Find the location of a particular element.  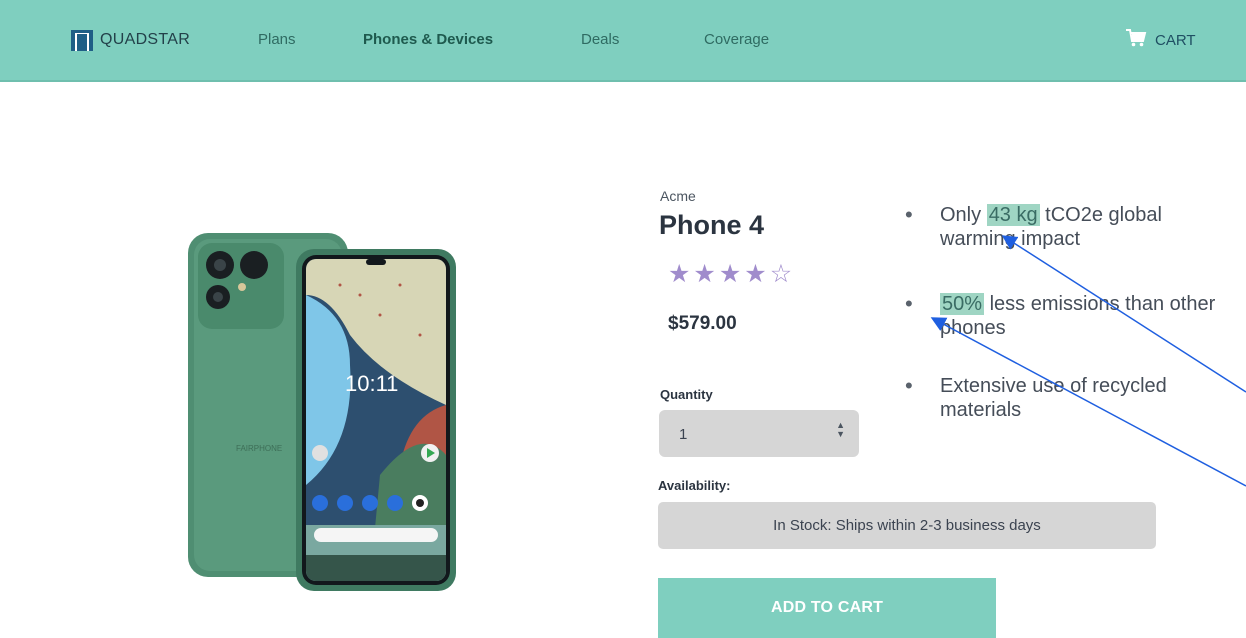

quadstar-logo-icon is located at coordinates (82, 40).